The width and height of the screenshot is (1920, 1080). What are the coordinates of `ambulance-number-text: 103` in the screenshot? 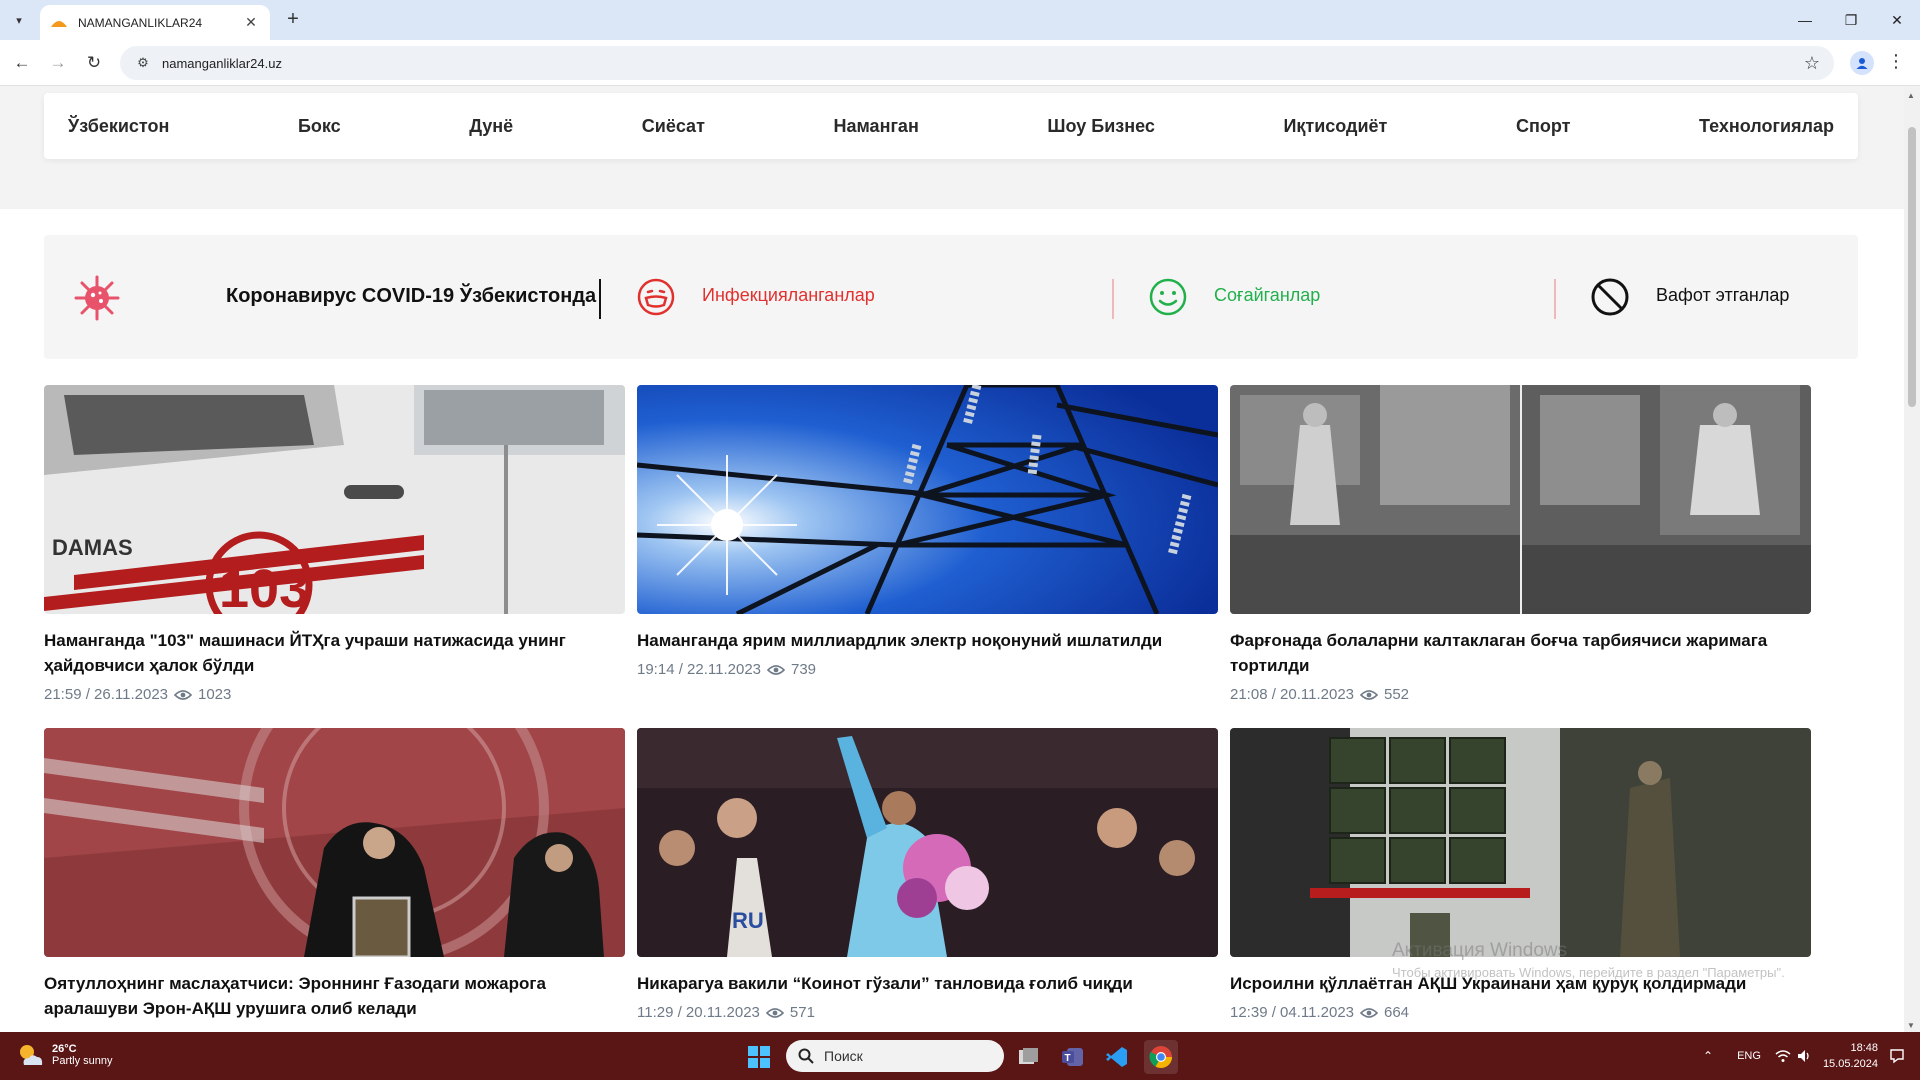 It's located at (264, 586).